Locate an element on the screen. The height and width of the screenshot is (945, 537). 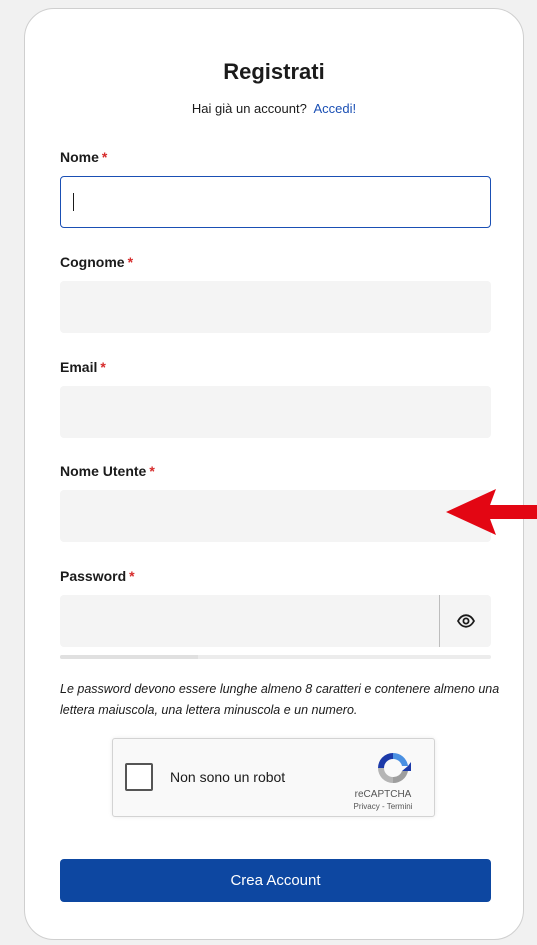
recaptcha-label: Non sono un robot is located at coordinates (228, 777).